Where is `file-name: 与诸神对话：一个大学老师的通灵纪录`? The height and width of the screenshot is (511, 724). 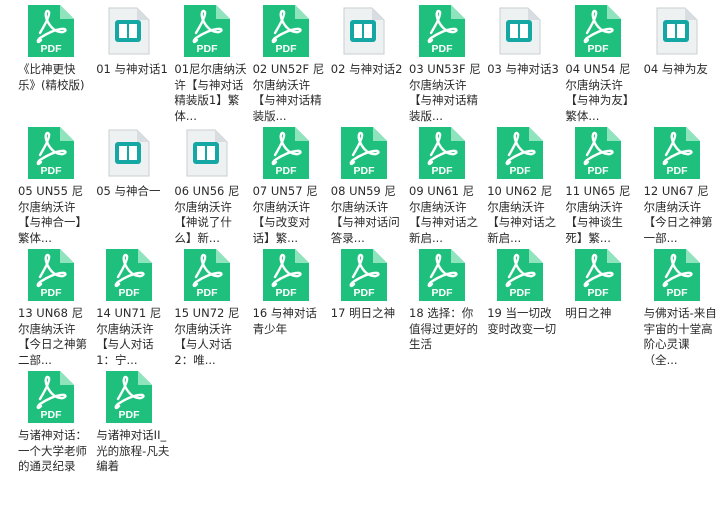
file-name: 与诸神对话：一个大学老师的通灵纪录 is located at coordinates (52, 451).